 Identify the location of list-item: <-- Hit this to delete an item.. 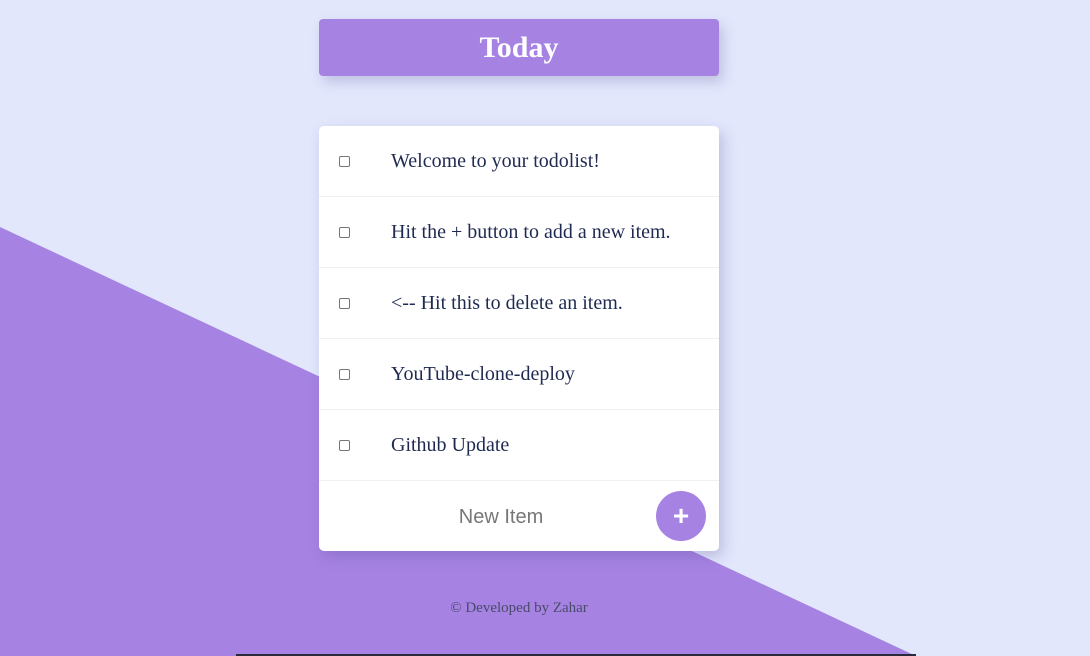
(519, 303).